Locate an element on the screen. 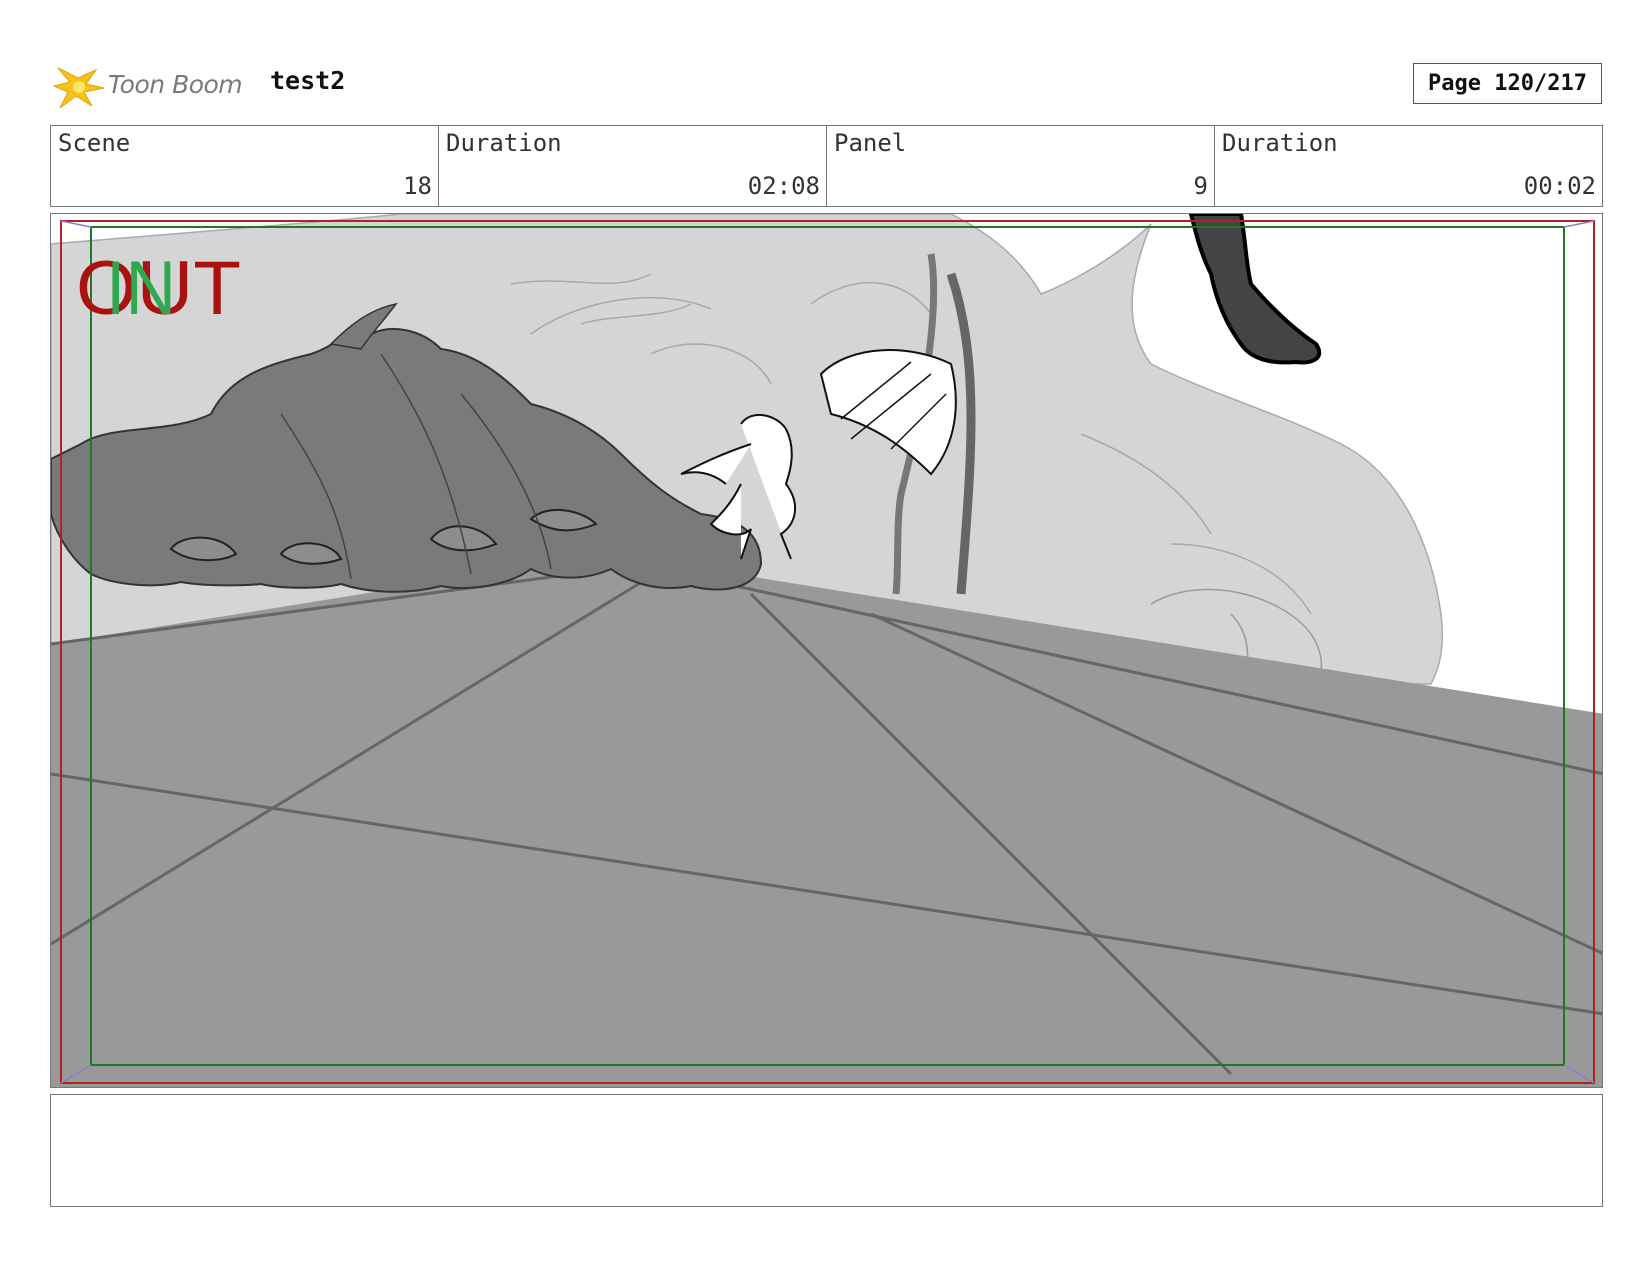  scene-duration-label: Duration is located at coordinates (504, 143).